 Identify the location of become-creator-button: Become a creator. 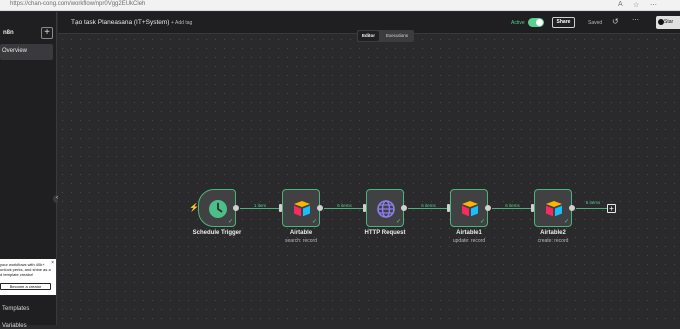
(25, 286).